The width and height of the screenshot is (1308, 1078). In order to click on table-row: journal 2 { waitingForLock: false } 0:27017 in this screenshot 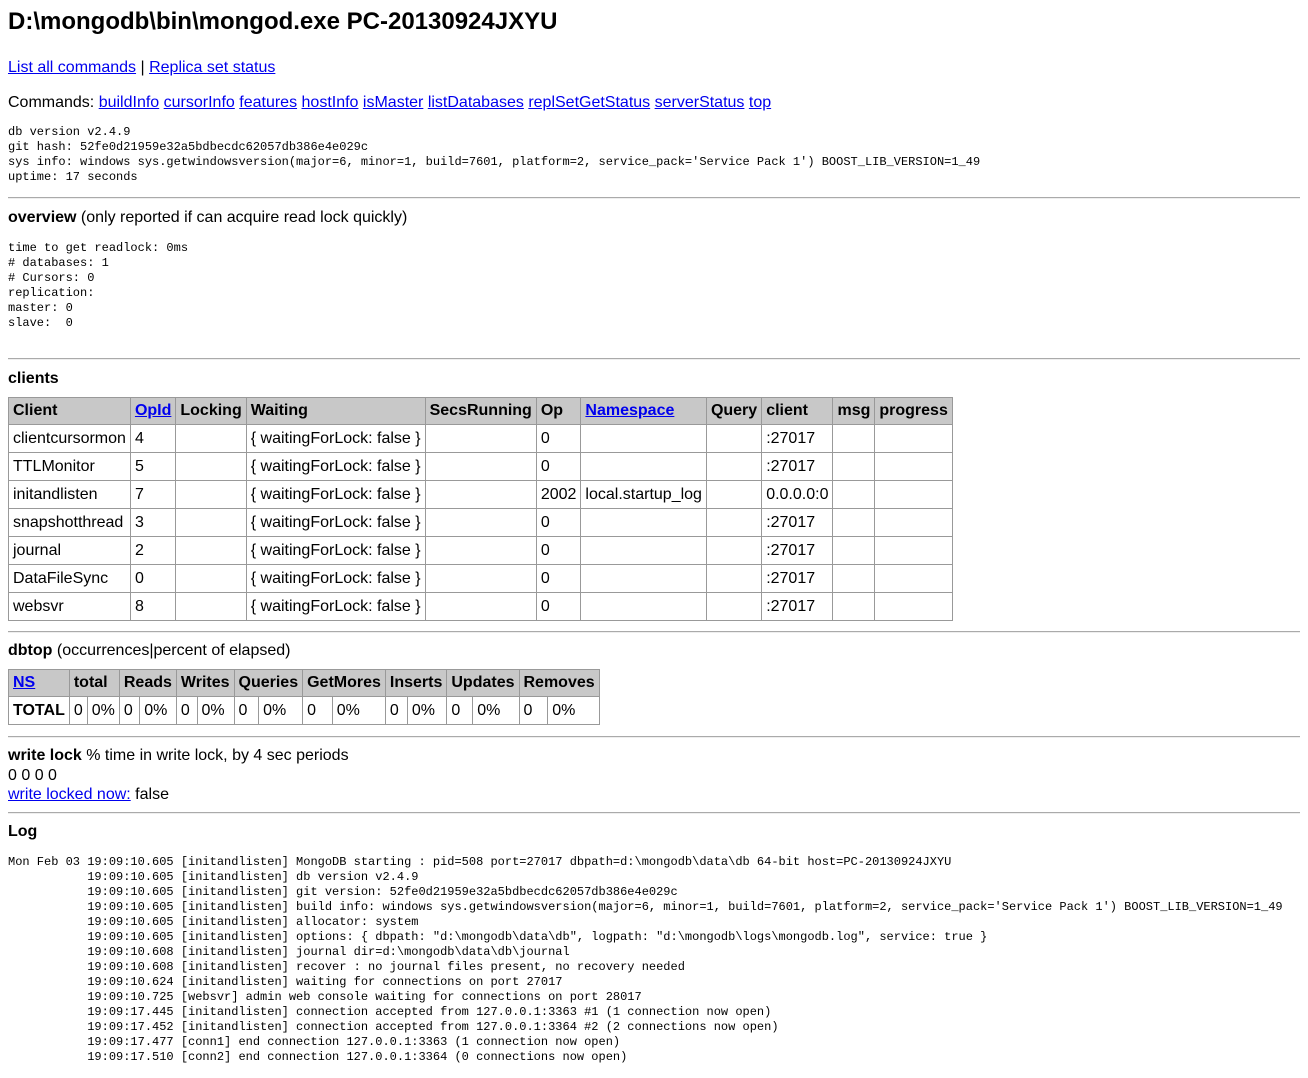, I will do `click(480, 550)`.